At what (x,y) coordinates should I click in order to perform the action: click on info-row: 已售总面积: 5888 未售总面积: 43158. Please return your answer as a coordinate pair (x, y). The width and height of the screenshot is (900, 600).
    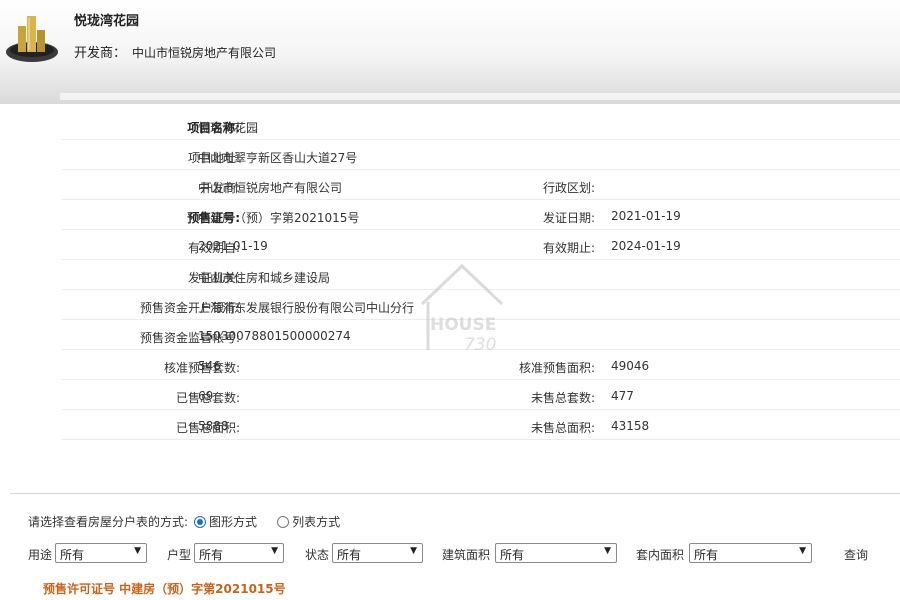
    Looking at the image, I should click on (481, 426).